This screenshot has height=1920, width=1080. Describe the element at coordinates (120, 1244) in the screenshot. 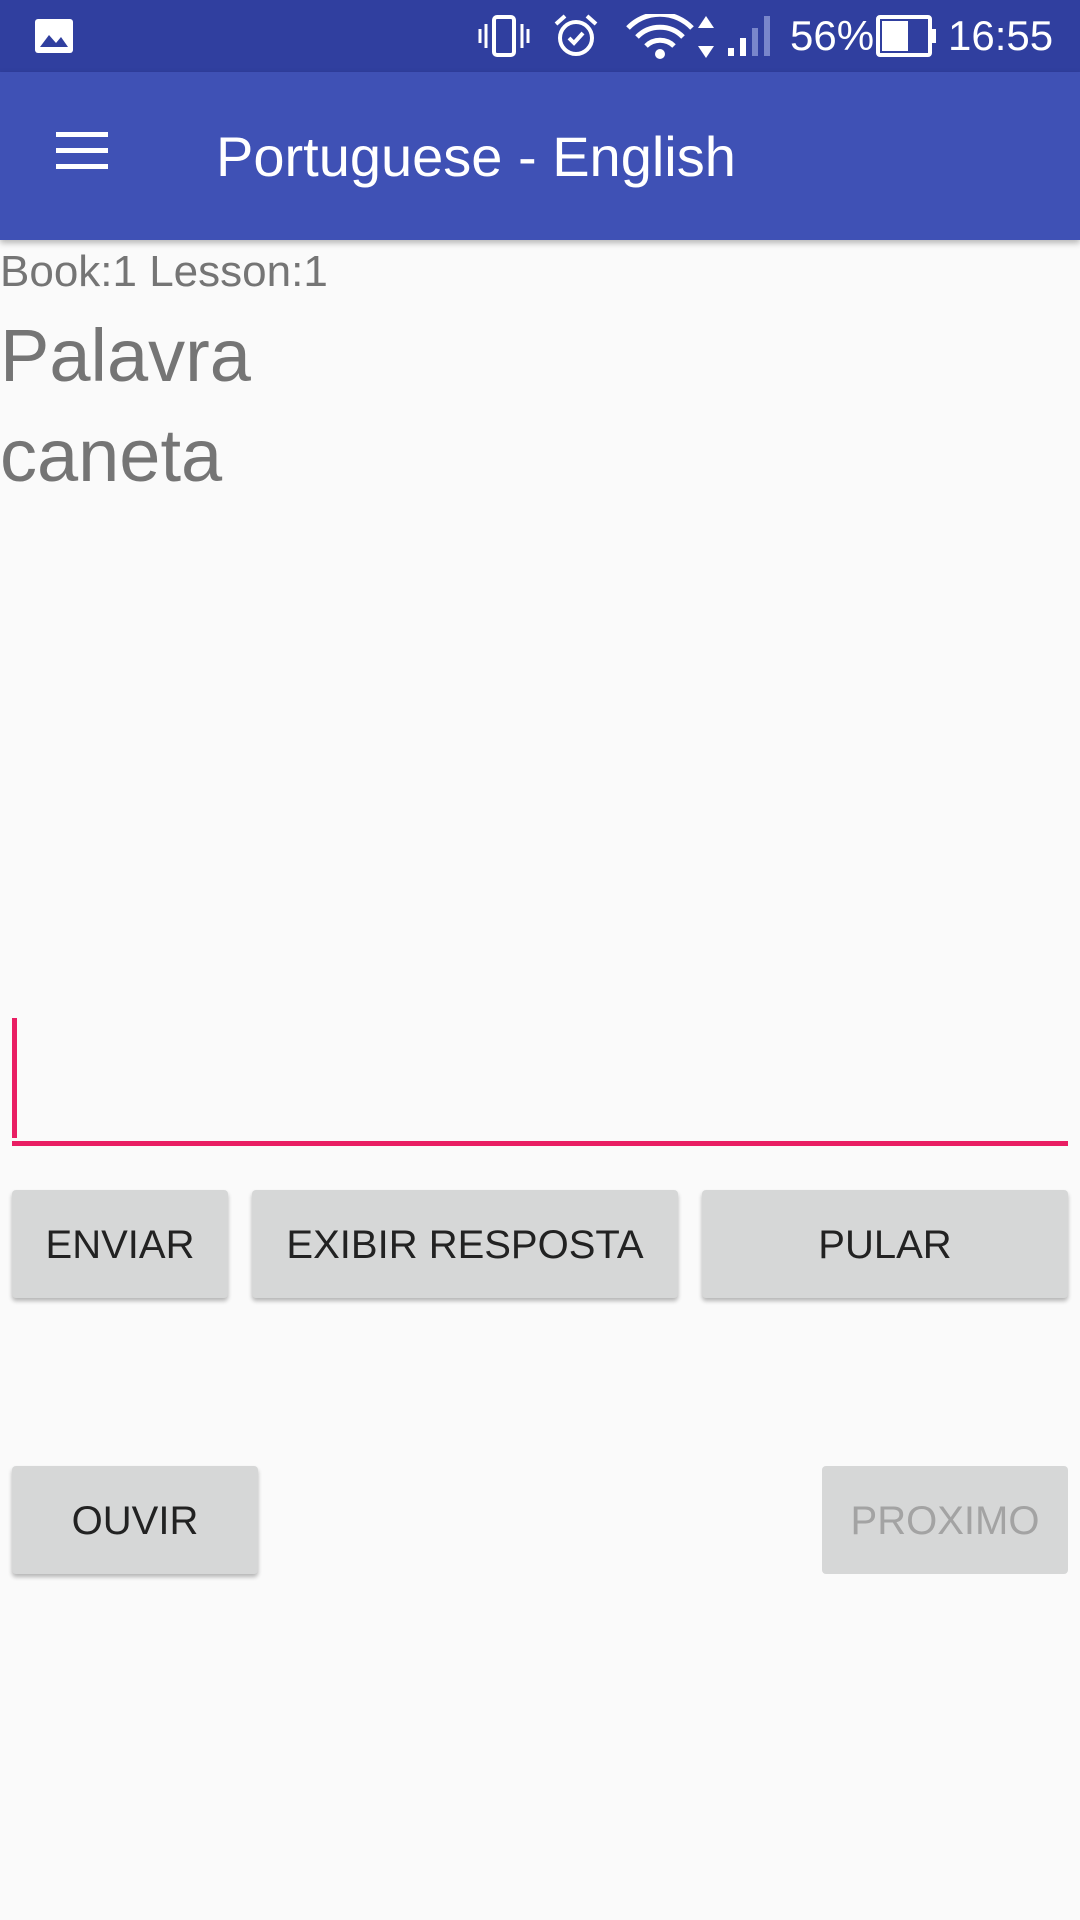

I see `submit-button: ENVIAR` at that location.